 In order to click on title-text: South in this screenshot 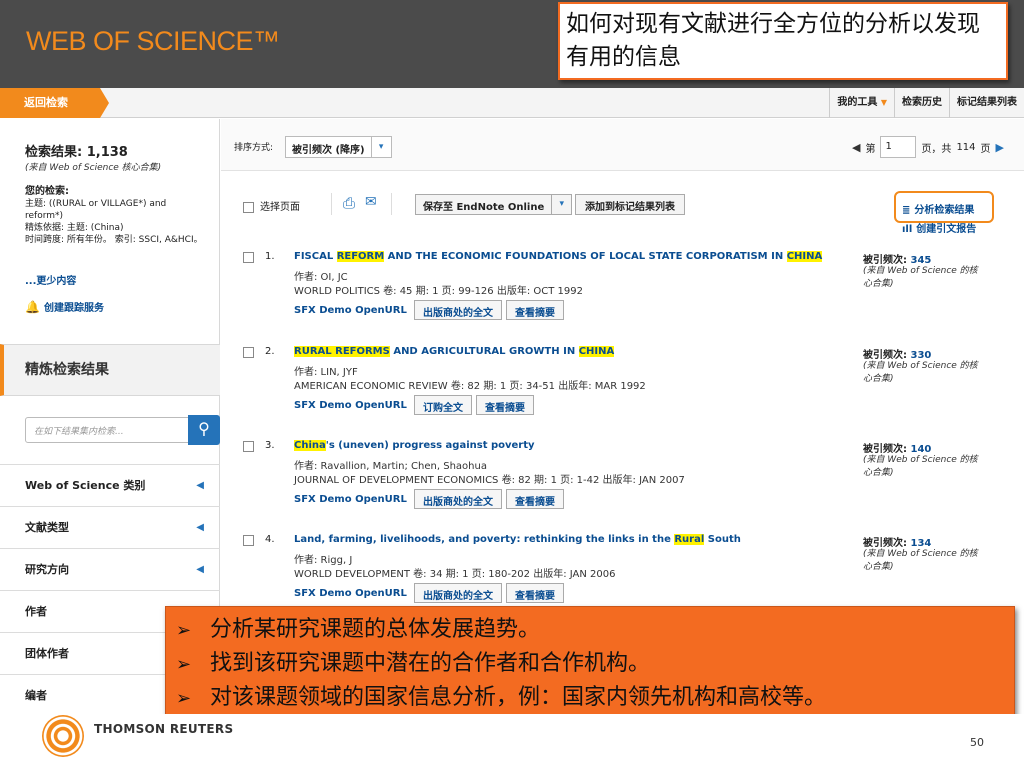, I will do `click(722, 539)`.